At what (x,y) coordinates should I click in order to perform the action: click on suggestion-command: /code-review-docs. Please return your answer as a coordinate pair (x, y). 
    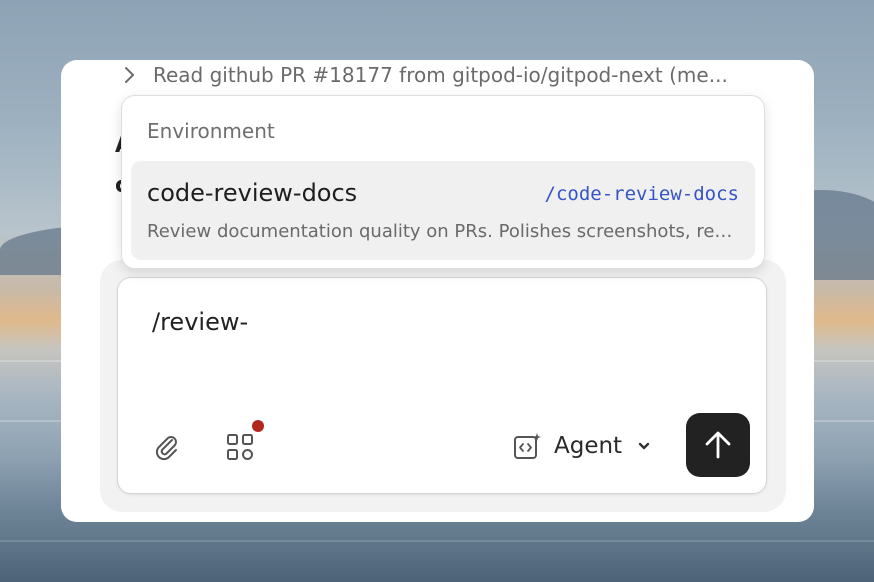
    Looking at the image, I should click on (641, 194).